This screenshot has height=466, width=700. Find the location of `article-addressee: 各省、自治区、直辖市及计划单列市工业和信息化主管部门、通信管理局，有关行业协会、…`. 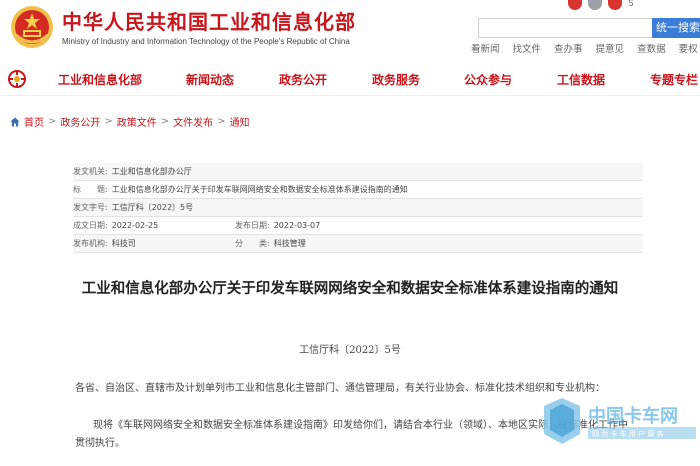

article-addressee: 各省、自治区、直辖市及计划单列市工业和信息化主管部门、通信管理局，有关行业协会、… is located at coordinates (340, 388).